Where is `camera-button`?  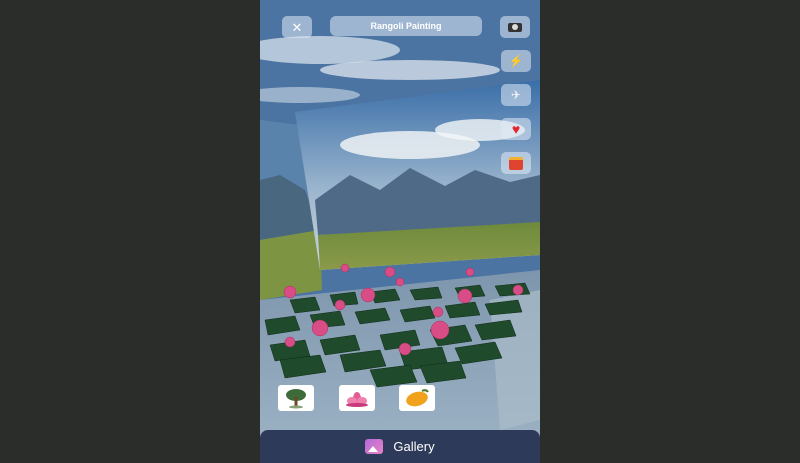
camera-button is located at coordinates (515, 27).